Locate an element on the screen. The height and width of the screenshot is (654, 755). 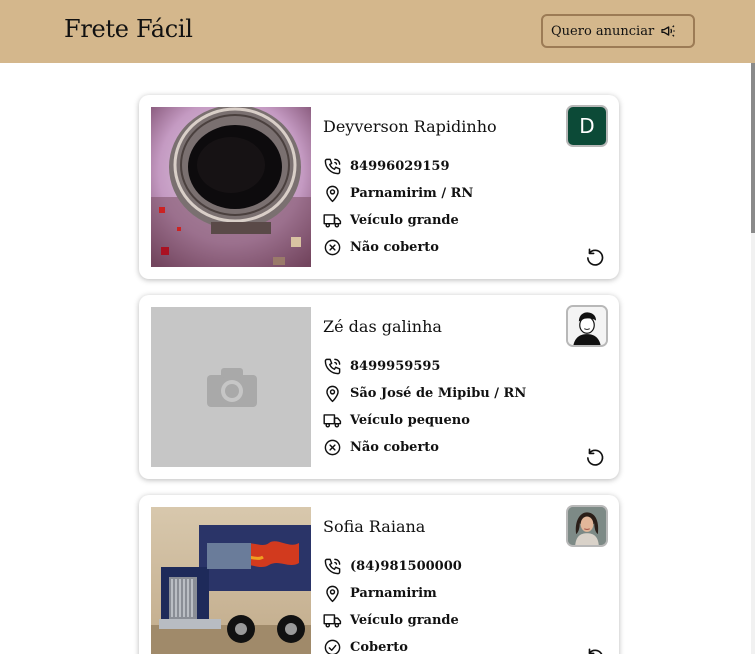
phone-row: (84)981500000 is located at coordinates (392, 566).